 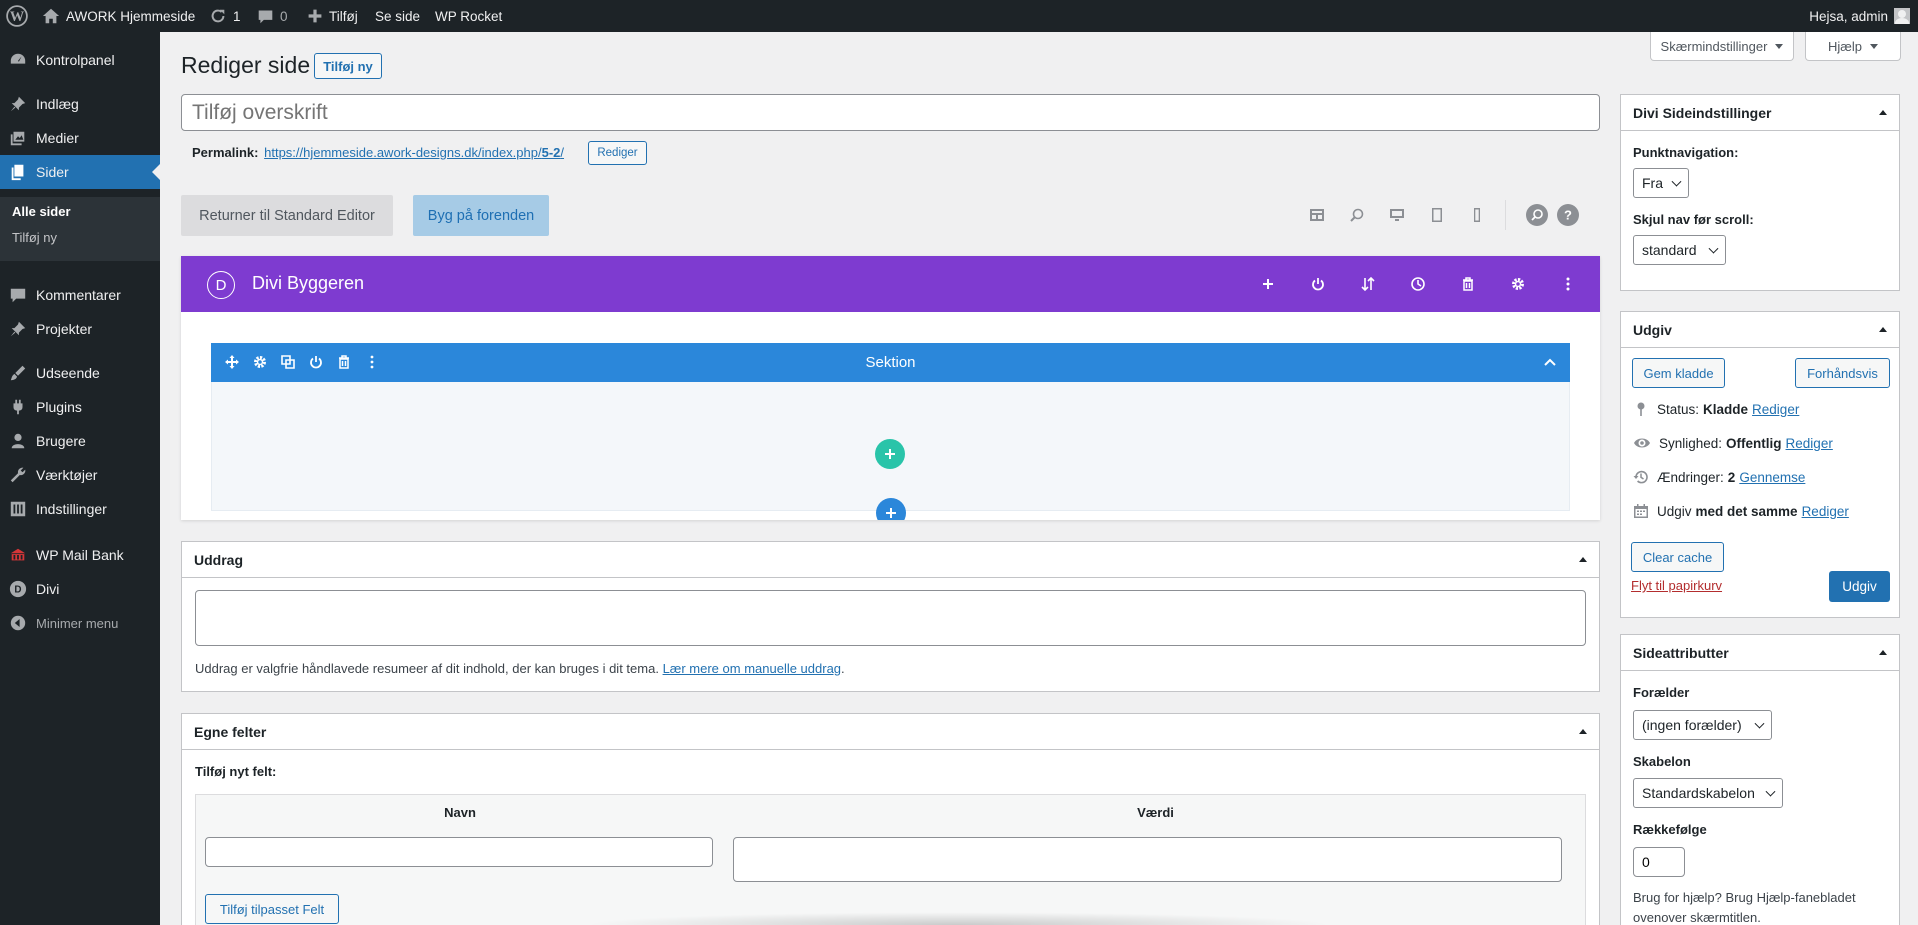 What do you see at coordinates (1809, 443) in the screenshot?
I see `visibility-edit-link: Rediger` at bounding box center [1809, 443].